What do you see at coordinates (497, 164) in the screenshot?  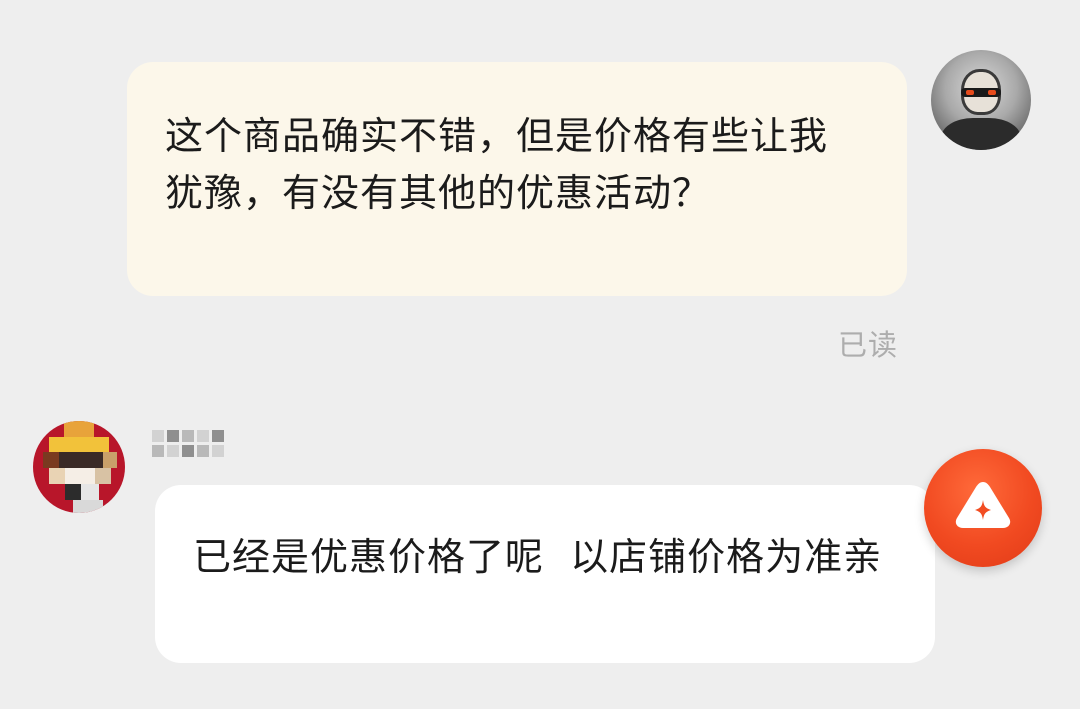 I see `outgoing-message-text: 这个商品确实不错，但是价格有些让我犹豫，有没有其他的优惠活动？` at bounding box center [497, 164].